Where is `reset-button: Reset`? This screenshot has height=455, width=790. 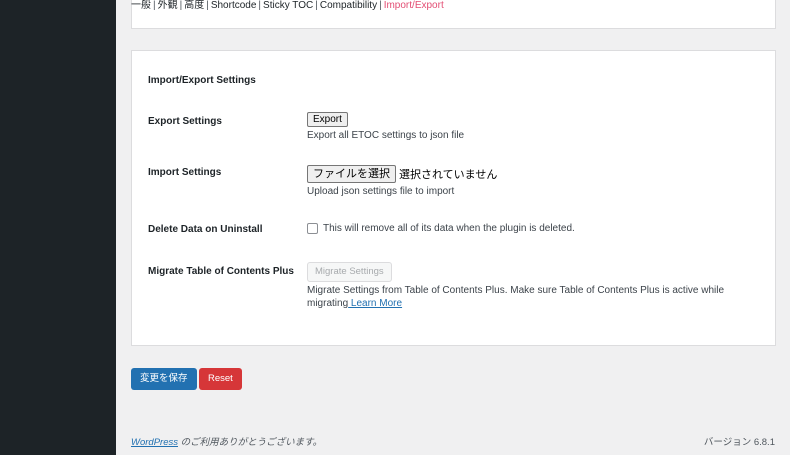
reset-button: Reset is located at coordinates (220, 379).